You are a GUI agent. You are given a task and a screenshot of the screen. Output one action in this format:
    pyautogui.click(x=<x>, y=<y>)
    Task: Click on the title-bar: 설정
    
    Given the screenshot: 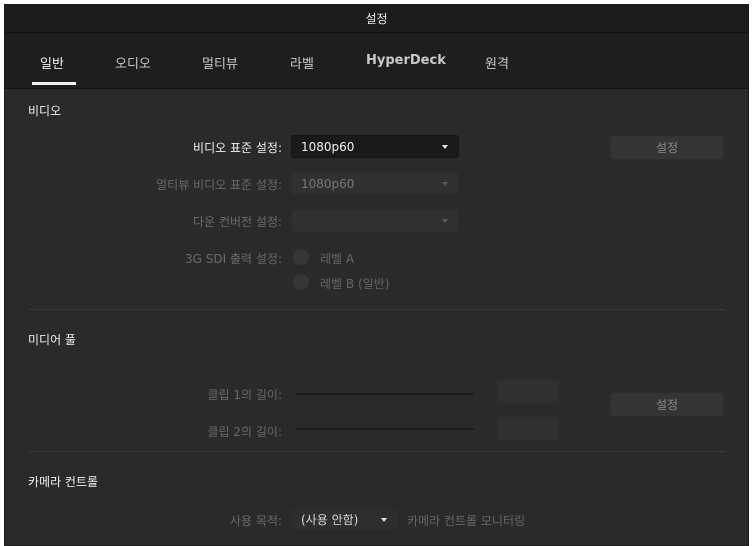 What is the action you would take?
    pyautogui.click(x=376, y=19)
    